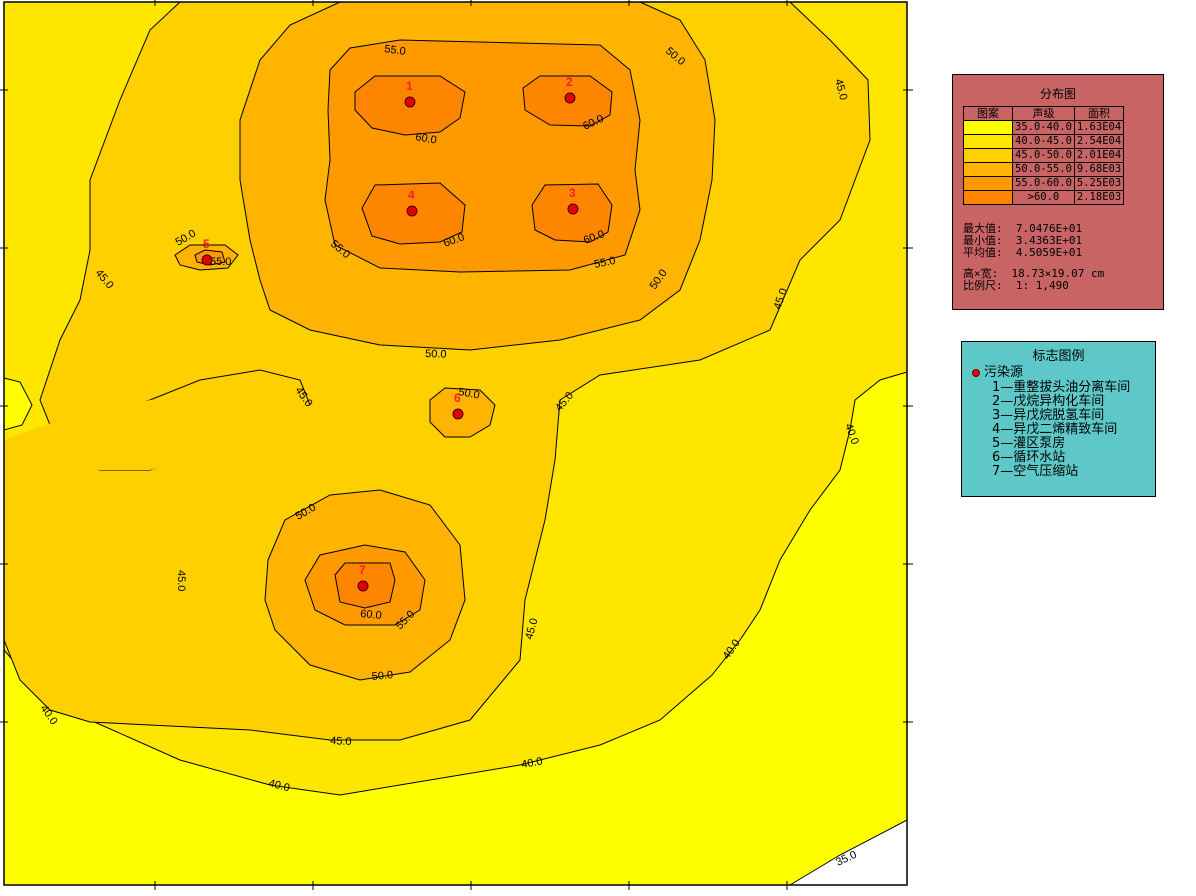 This screenshot has height=896, width=1196. Describe the element at coordinates (1004, 372) in the screenshot. I see `source-label: 污染源` at that location.